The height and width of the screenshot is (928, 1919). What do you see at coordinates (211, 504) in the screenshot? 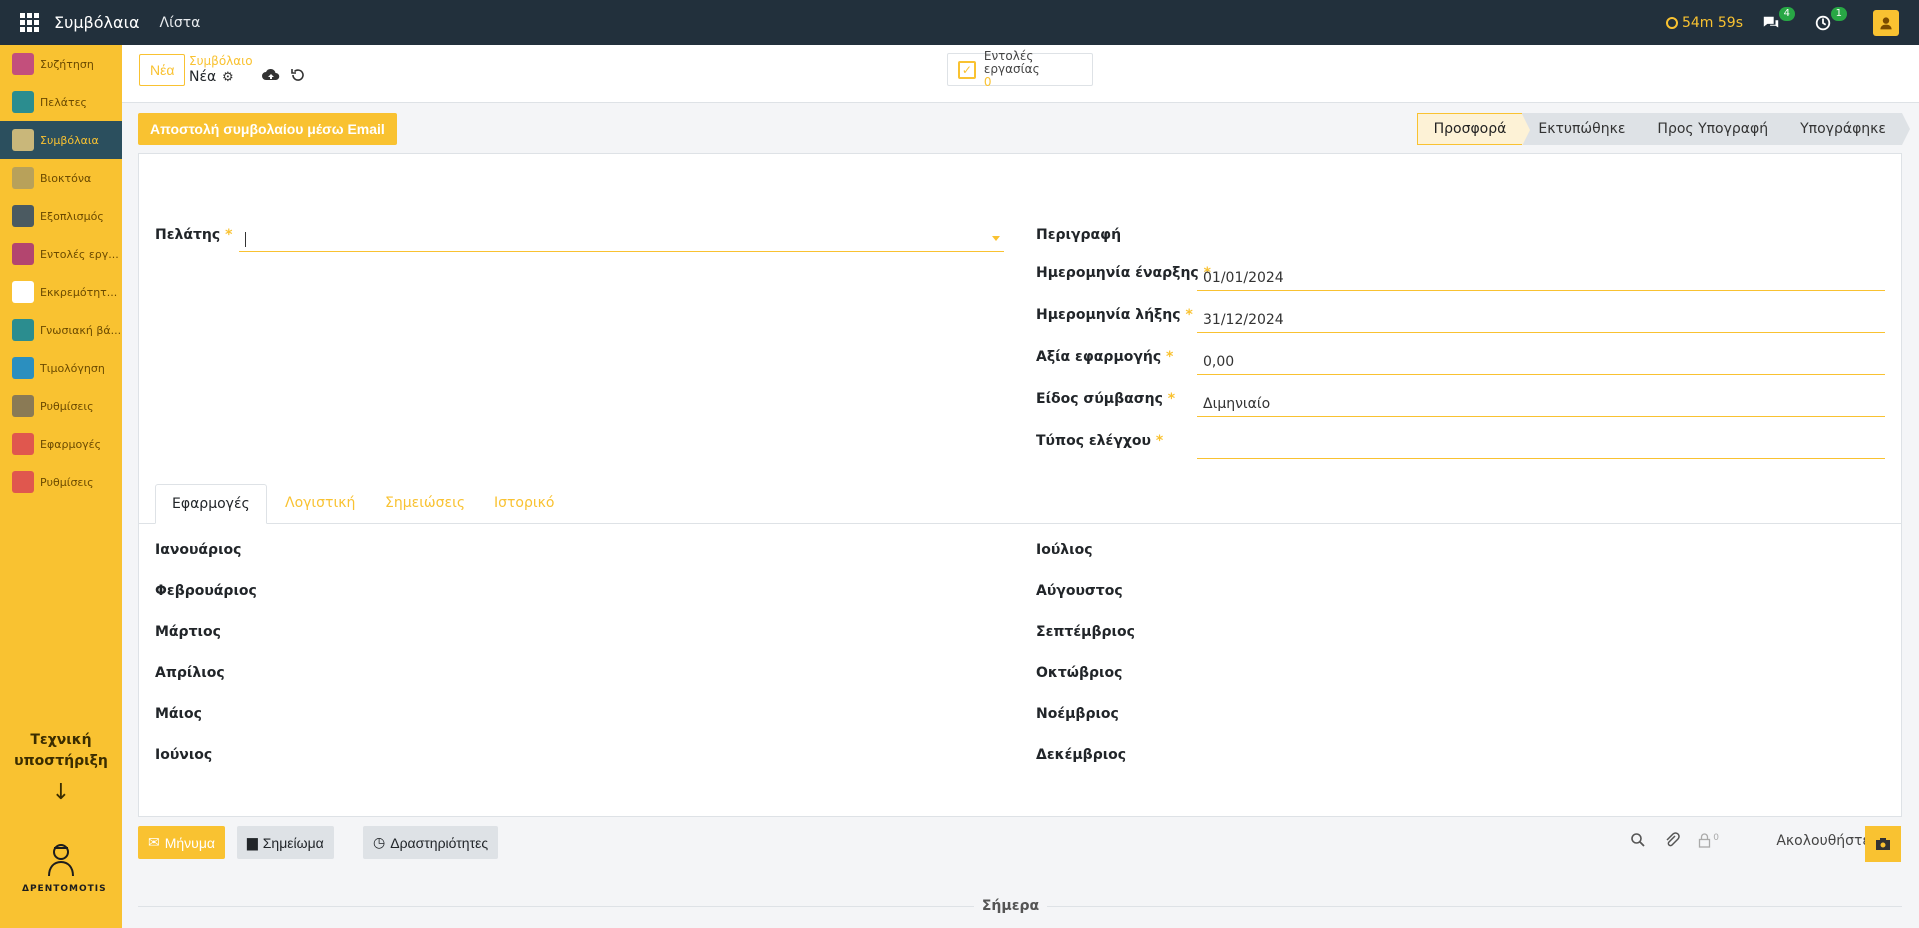
I see `tab-0: Εφαρμογές` at bounding box center [211, 504].